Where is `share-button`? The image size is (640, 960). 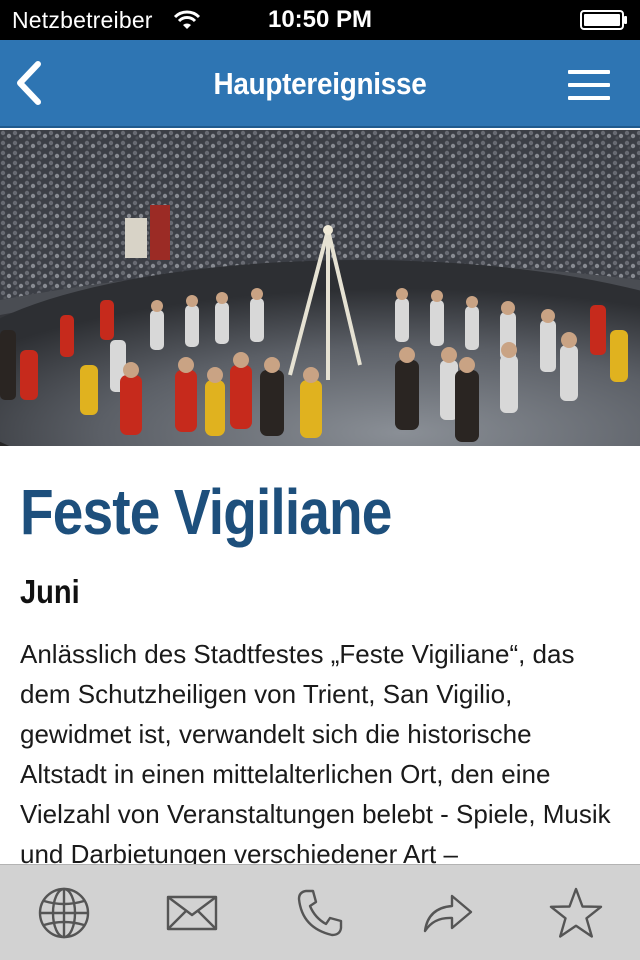 share-button is located at coordinates (448, 912).